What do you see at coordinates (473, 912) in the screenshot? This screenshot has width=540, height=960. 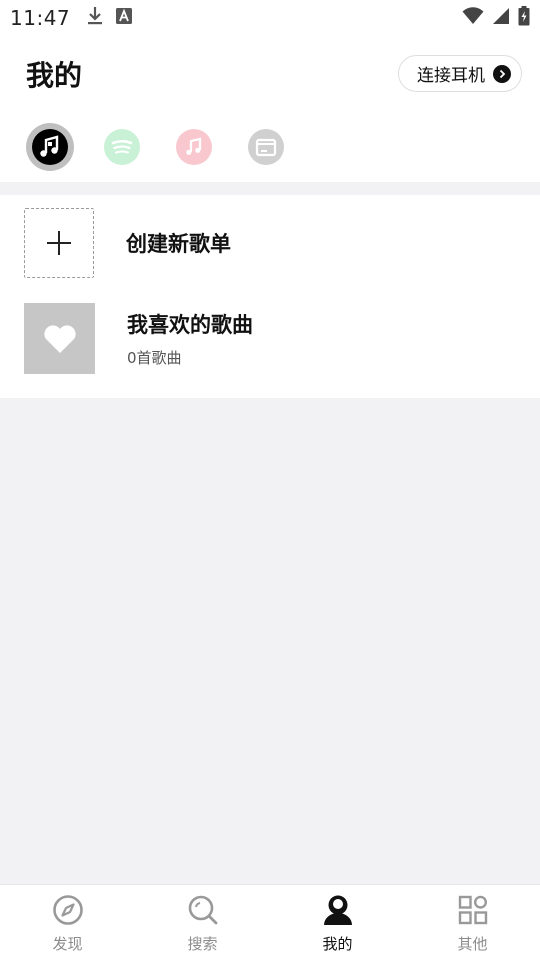 I see `grid-icon` at bounding box center [473, 912].